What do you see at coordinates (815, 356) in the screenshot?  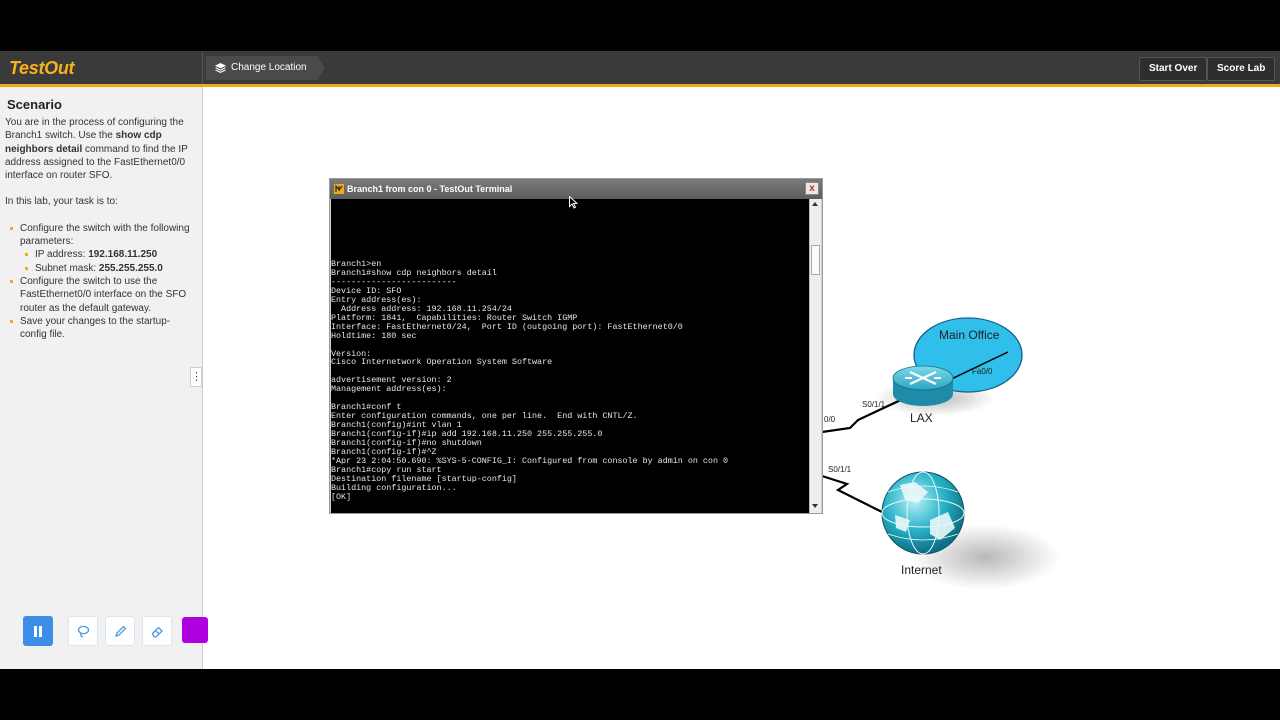 I see `terminal-scrollbar` at bounding box center [815, 356].